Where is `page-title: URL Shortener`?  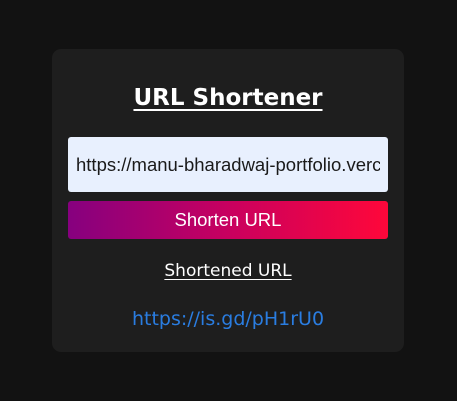
page-title: URL Shortener is located at coordinates (228, 98).